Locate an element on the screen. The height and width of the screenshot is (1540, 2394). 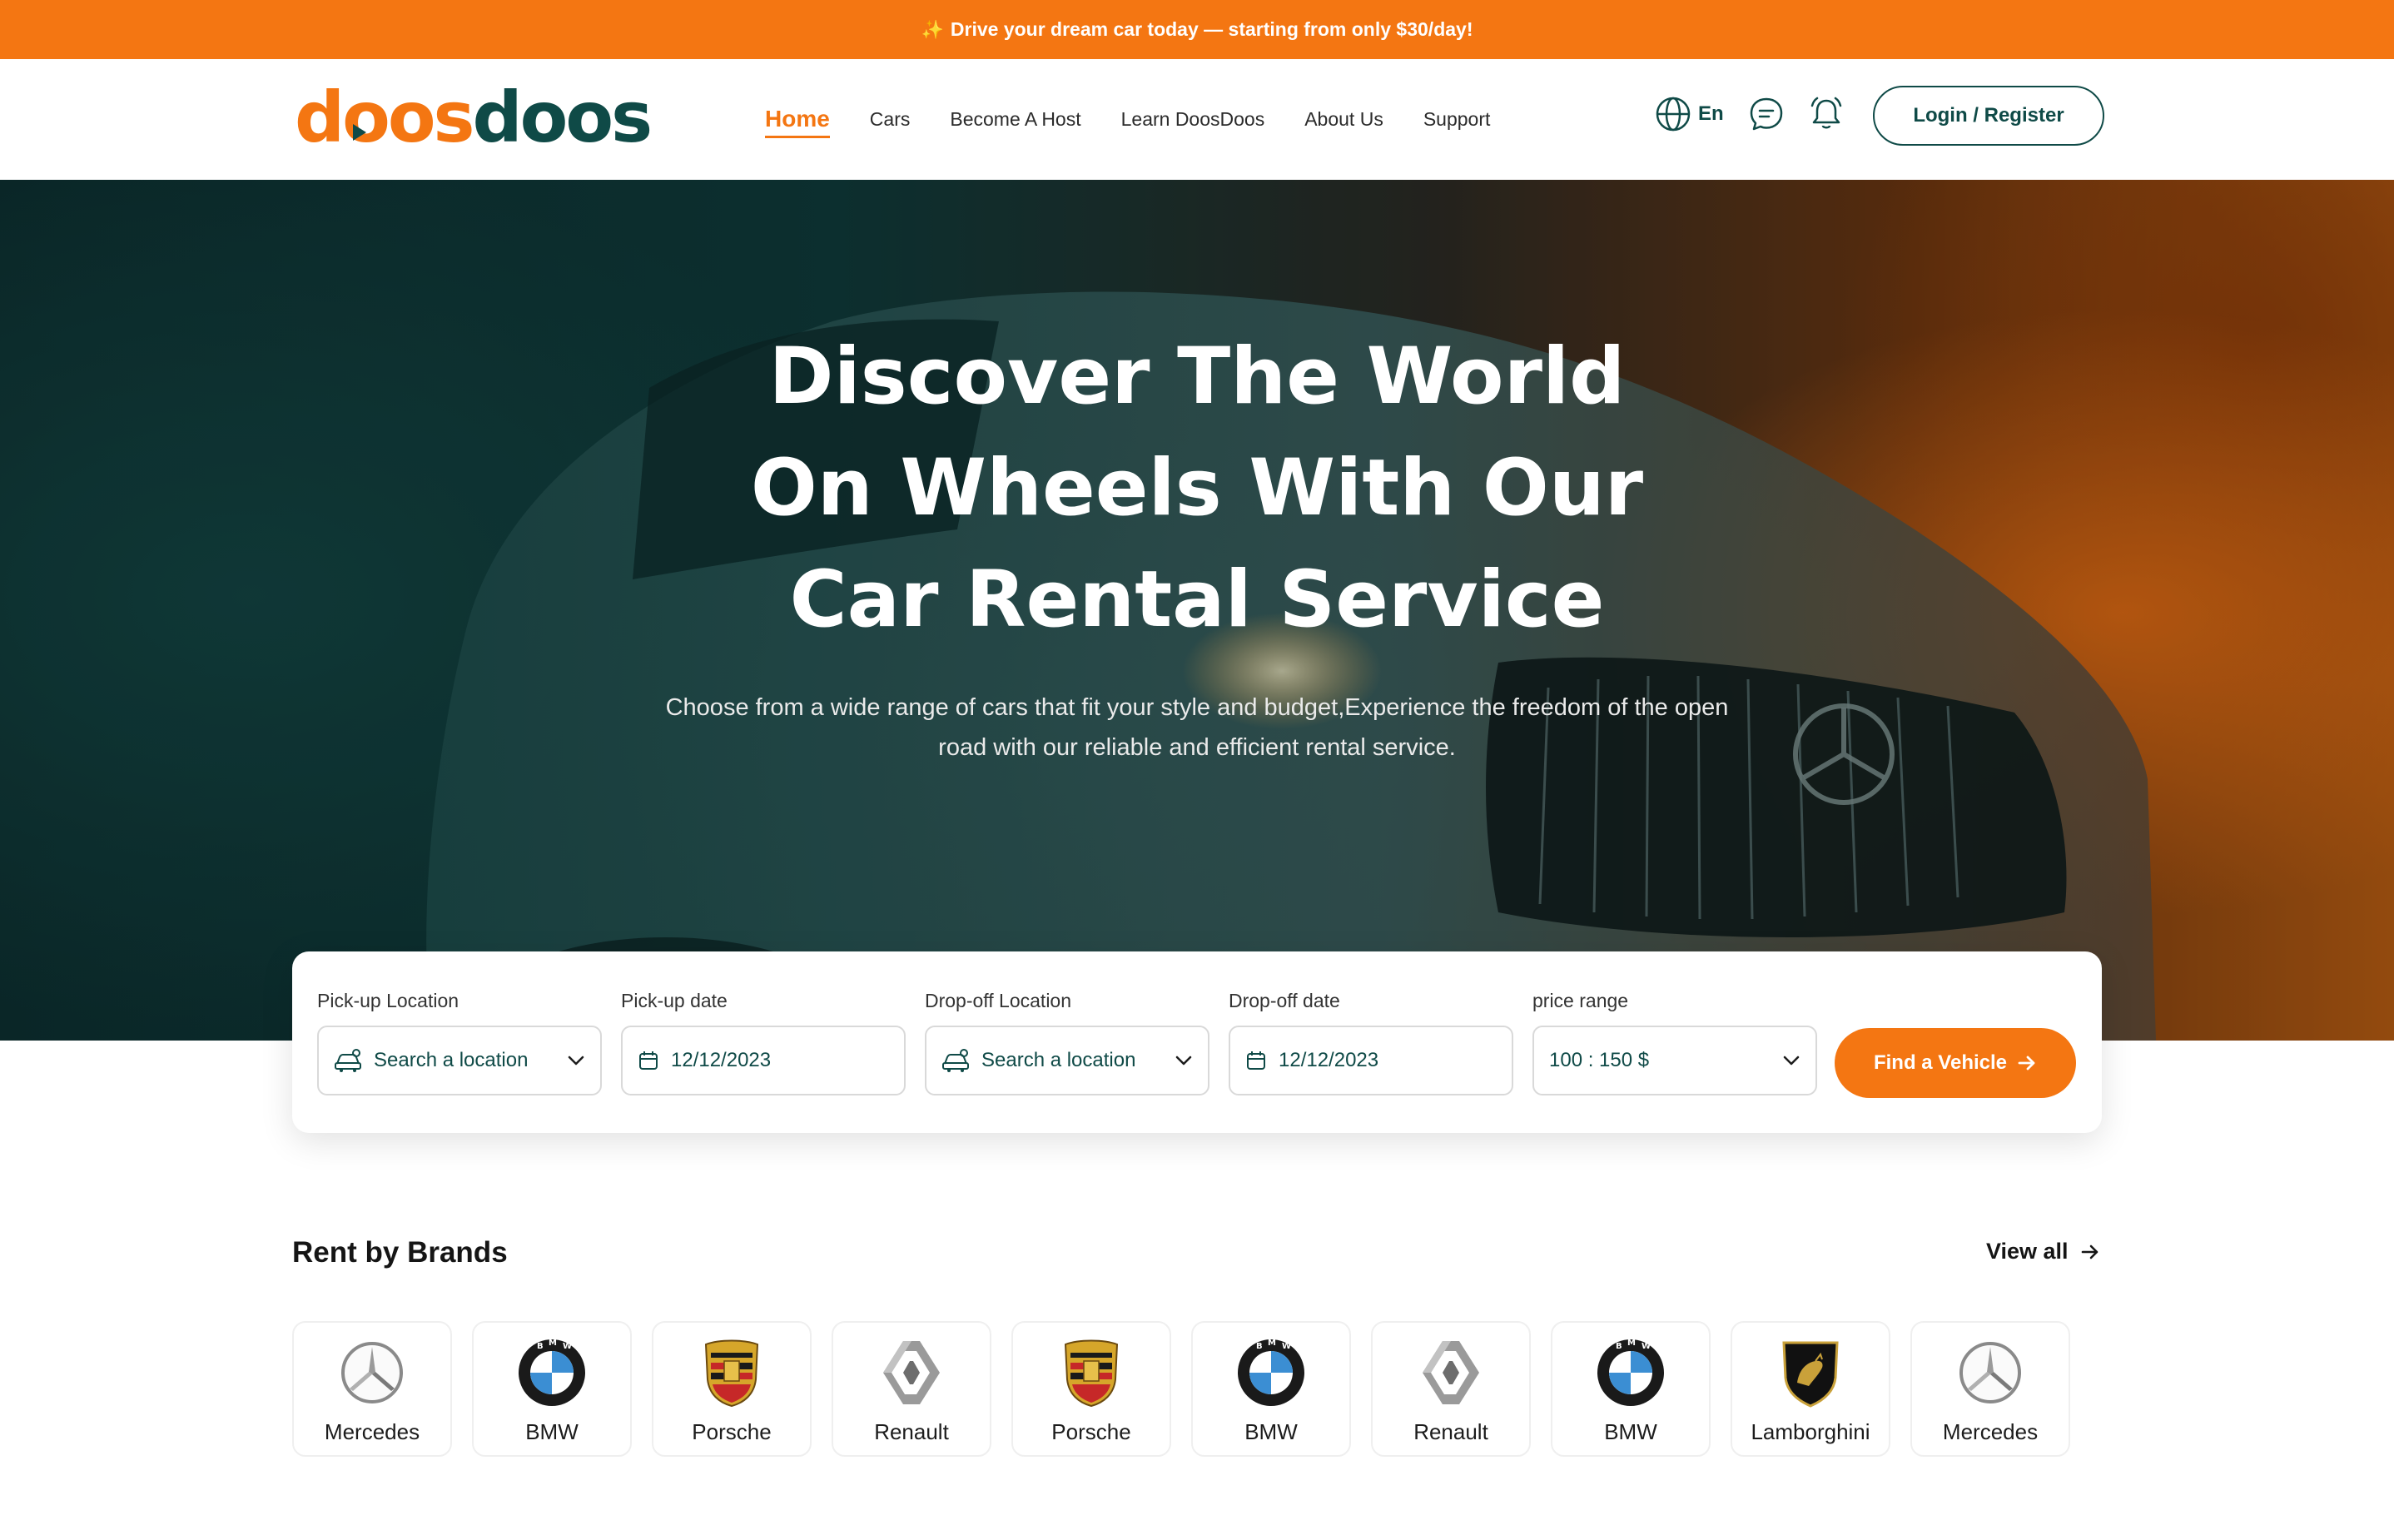
pickup-date-field: Pick-up date 12/12/2023 is located at coordinates (763, 1043).